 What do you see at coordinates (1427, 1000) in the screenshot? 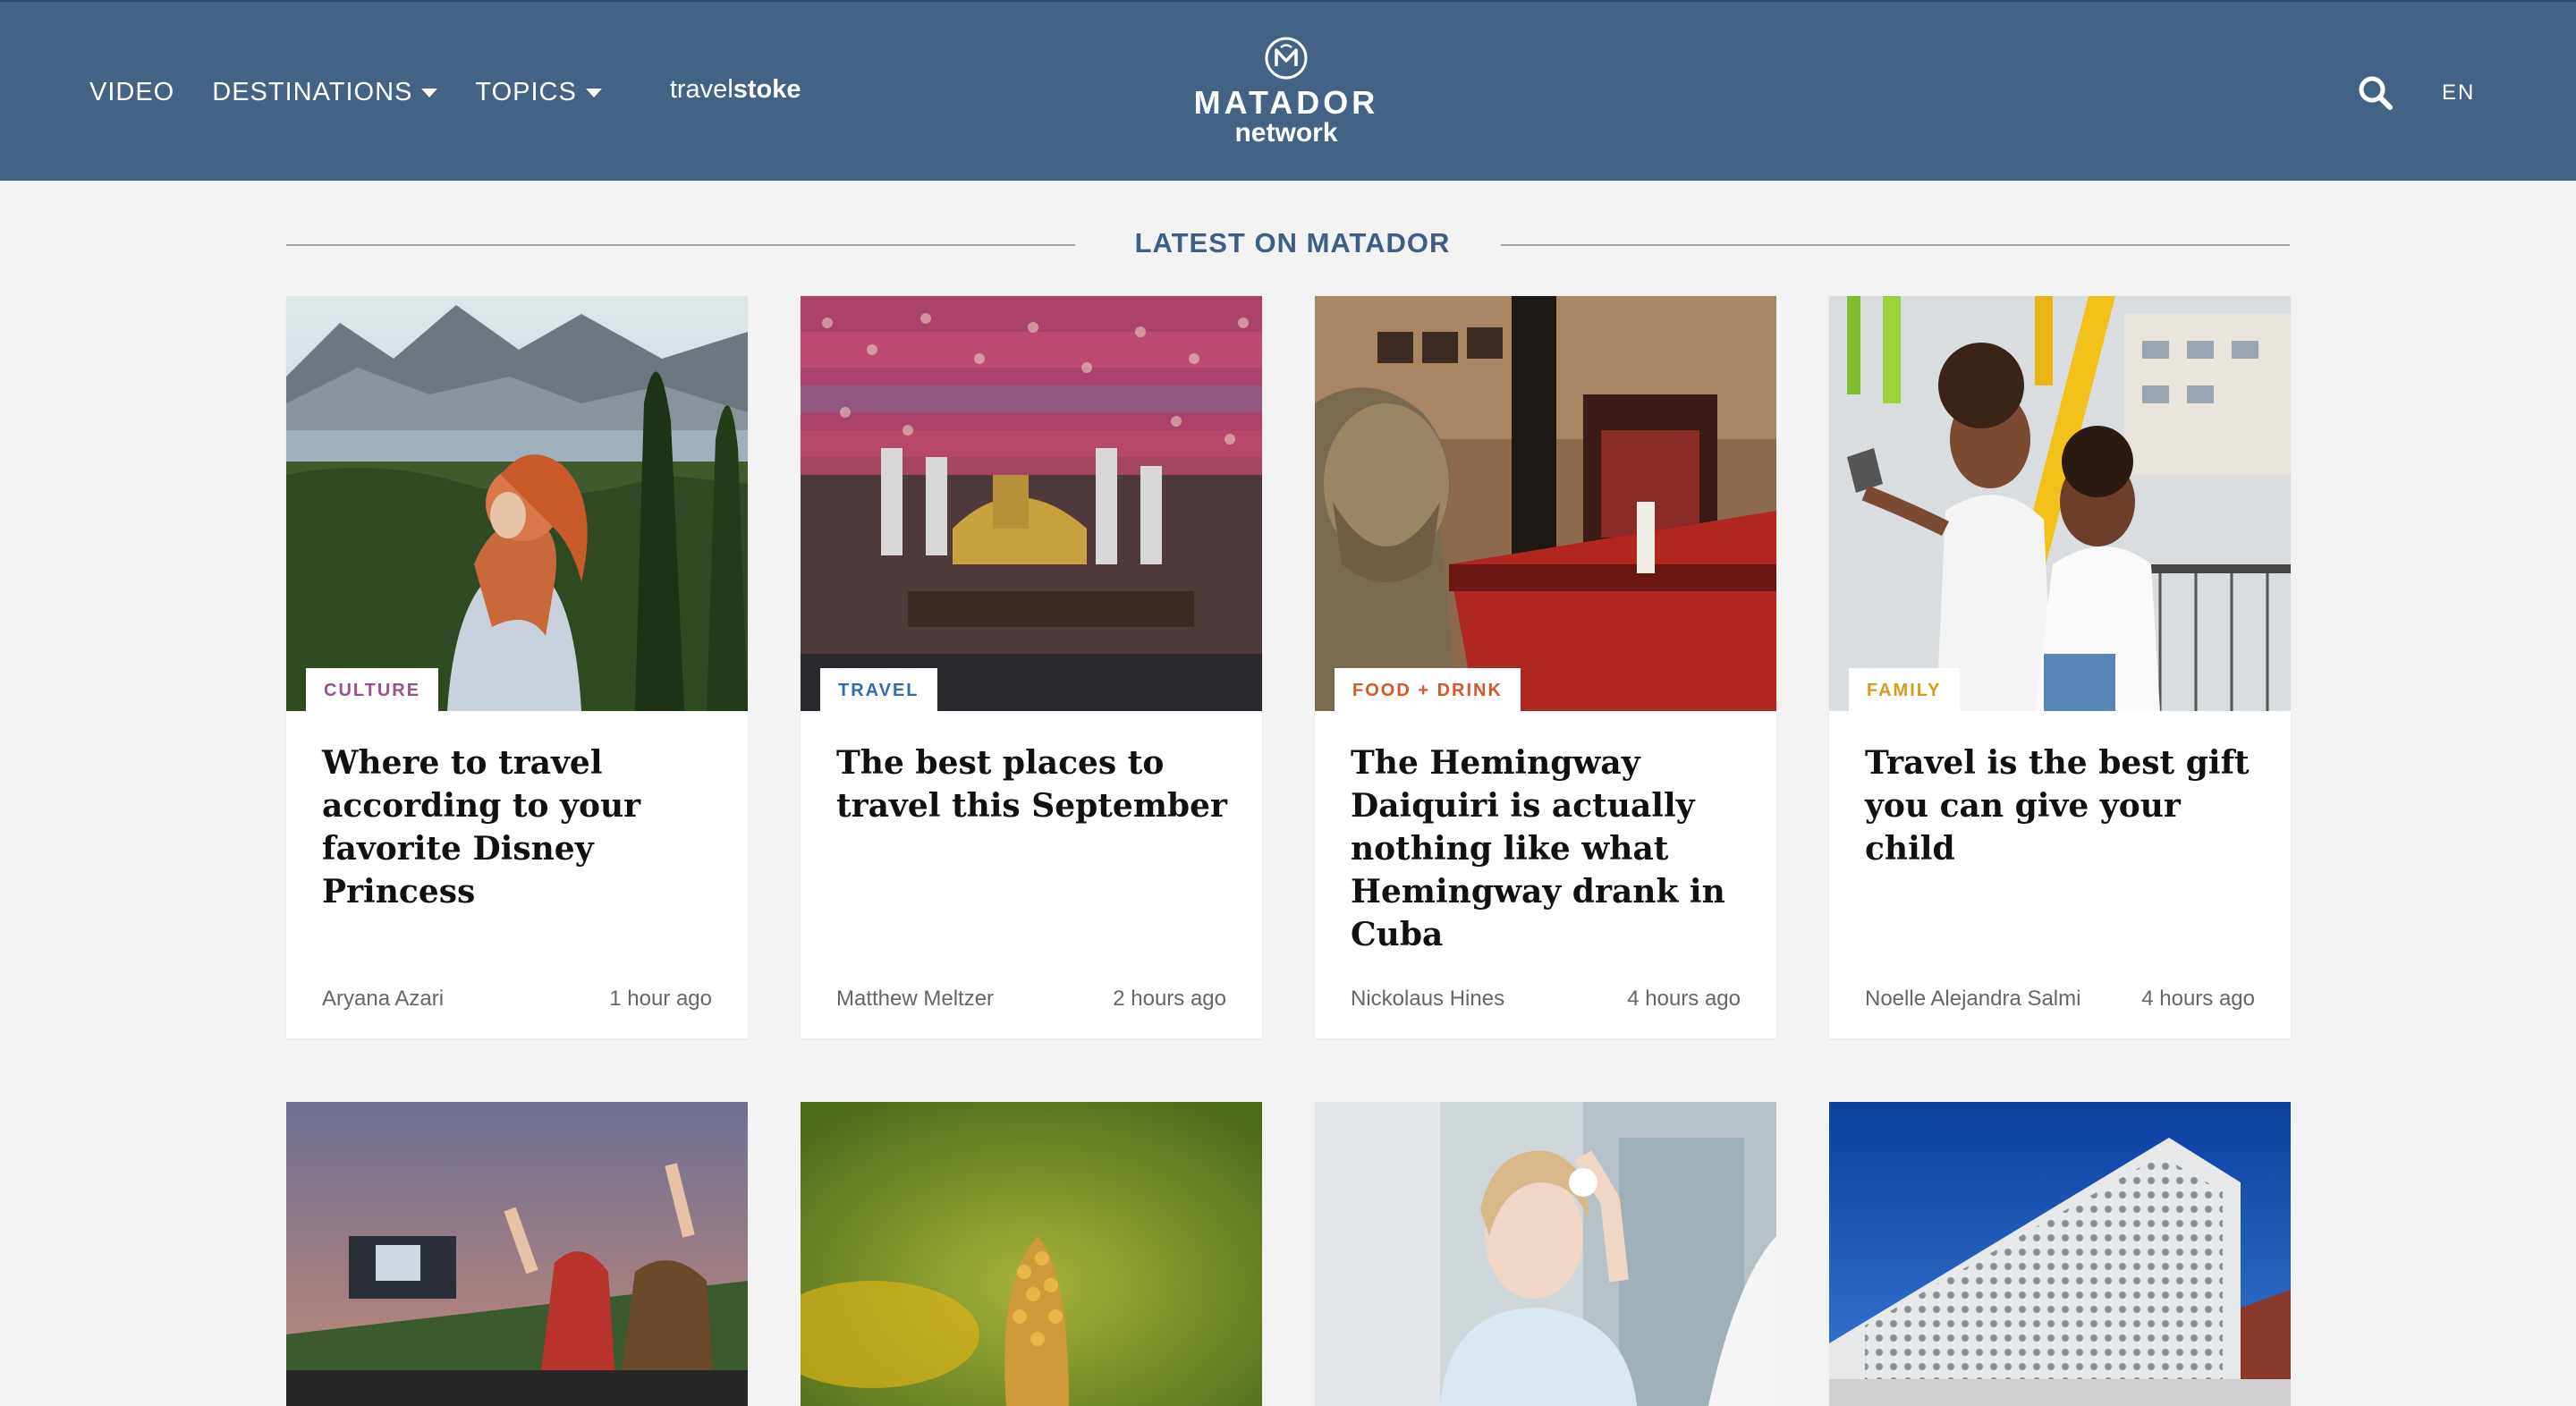
I see `article-author: Nickolaus Hines` at bounding box center [1427, 1000].